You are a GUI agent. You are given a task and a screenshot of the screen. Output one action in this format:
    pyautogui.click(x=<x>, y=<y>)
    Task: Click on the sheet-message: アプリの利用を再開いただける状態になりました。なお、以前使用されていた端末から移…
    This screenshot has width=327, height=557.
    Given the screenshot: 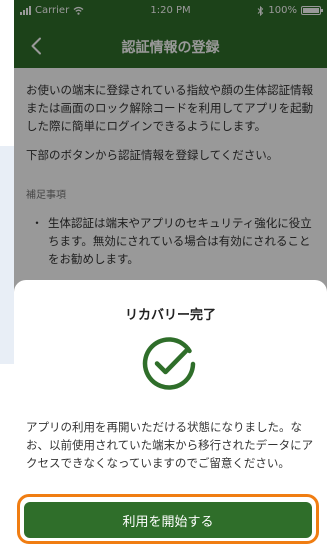 What is the action you would take?
    pyautogui.click(x=170, y=445)
    